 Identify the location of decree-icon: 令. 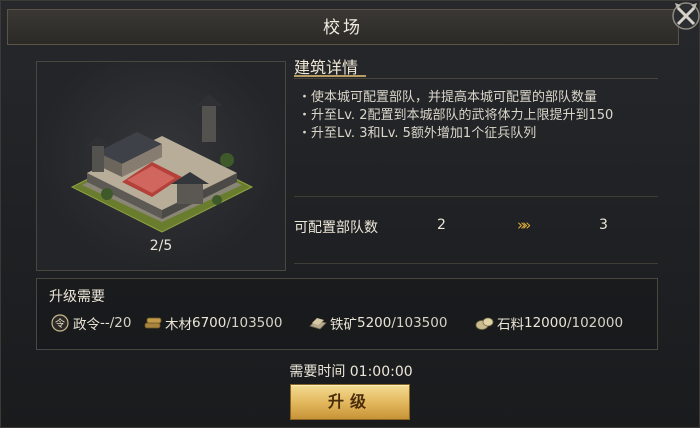
(60, 323).